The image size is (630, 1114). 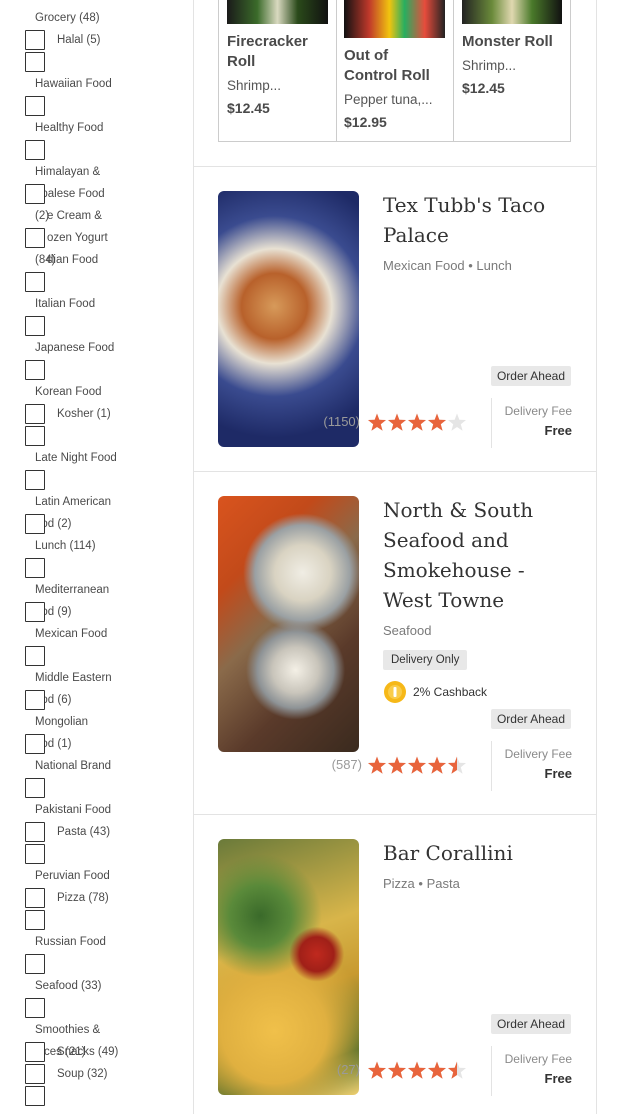 What do you see at coordinates (341, 421) in the screenshot?
I see `rating-count: (1150)` at bounding box center [341, 421].